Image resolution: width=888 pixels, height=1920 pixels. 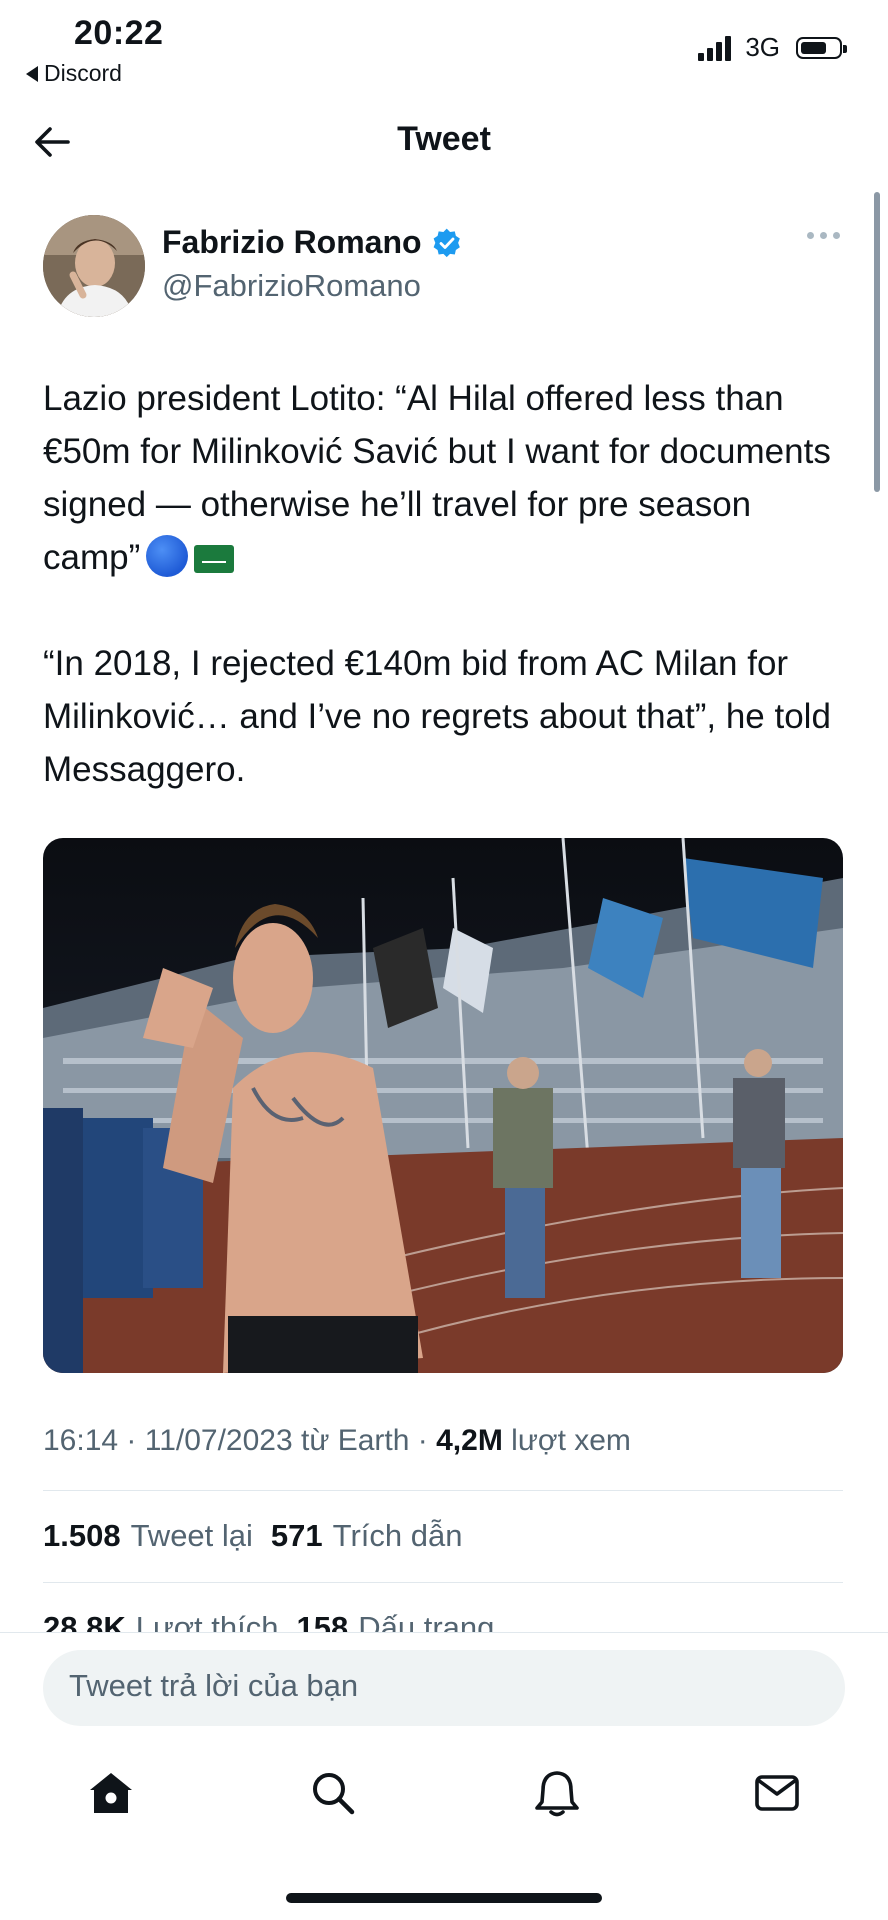 What do you see at coordinates (167, 556) in the screenshot?
I see `blue-circle-emoji-icon` at bounding box center [167, 556].